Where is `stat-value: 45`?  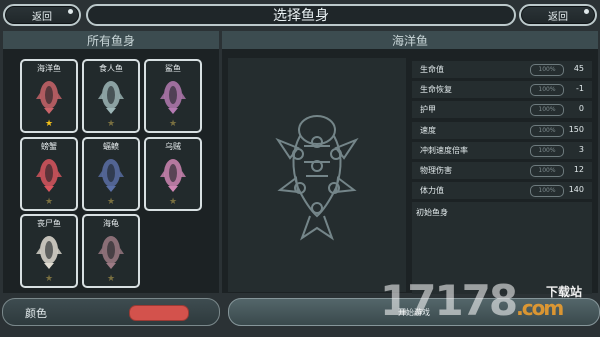
stat-value: 45 is located at coordinates (578, 68).